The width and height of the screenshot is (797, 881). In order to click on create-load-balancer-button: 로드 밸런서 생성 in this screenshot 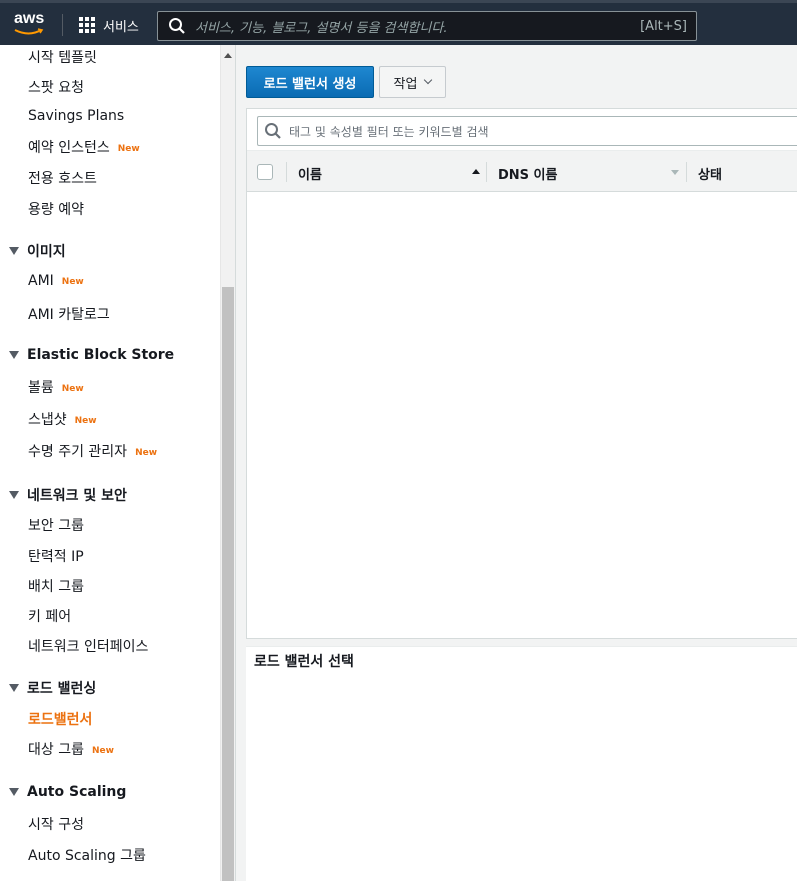, I will do `click(310, 82)`.